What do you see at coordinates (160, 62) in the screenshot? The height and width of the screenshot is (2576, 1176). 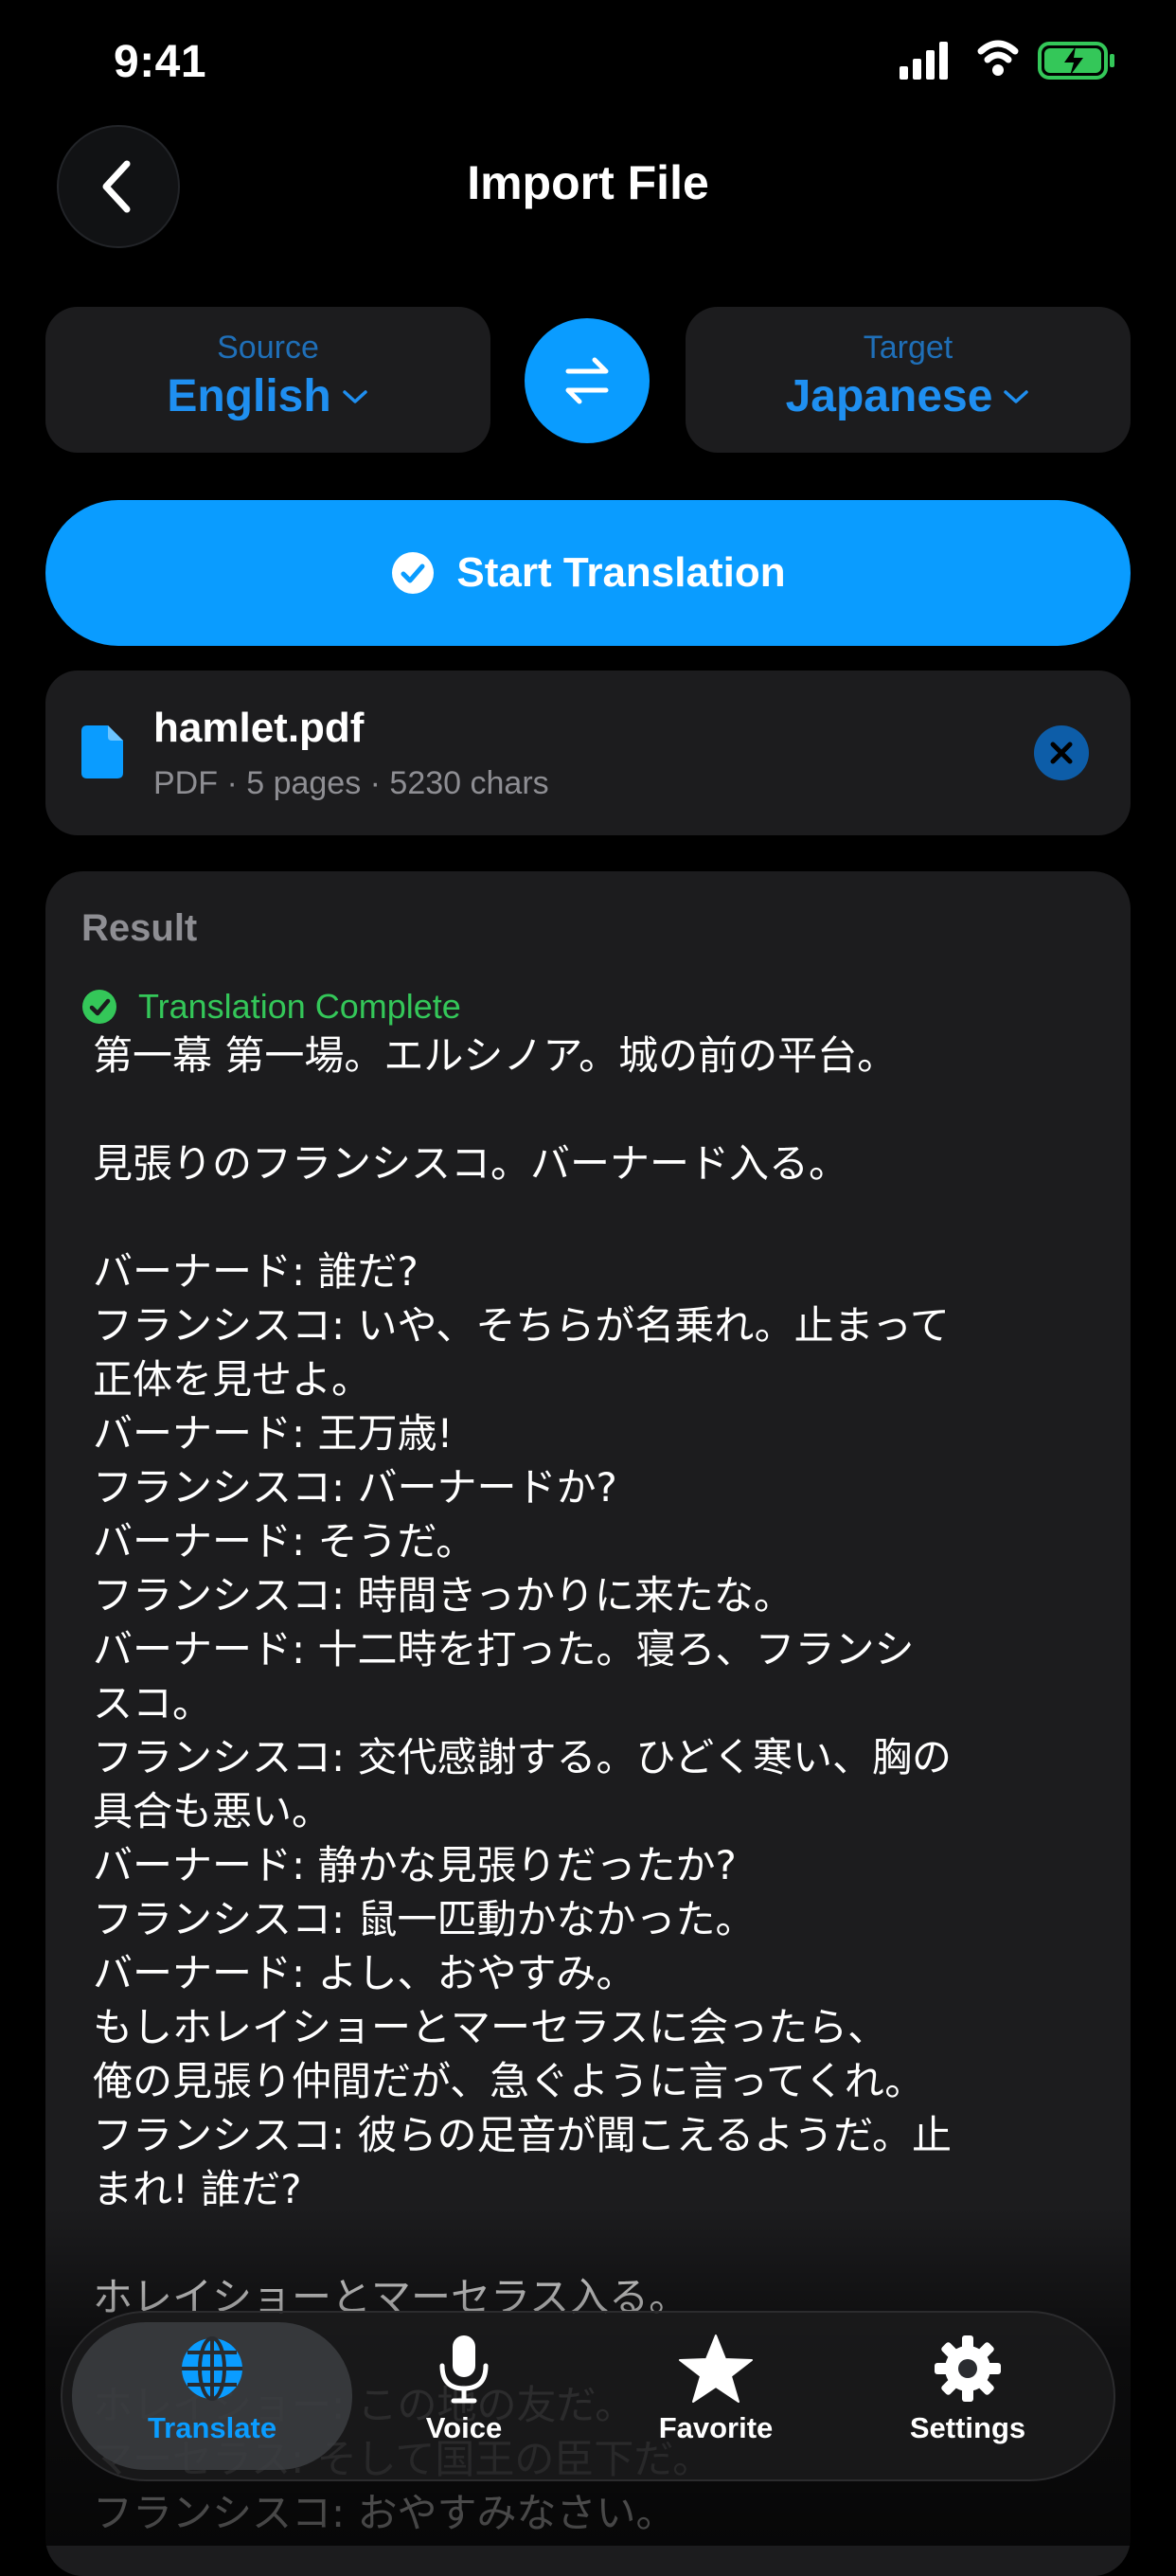 I see `status-time: 9:41` at bounding box center [160, 62].